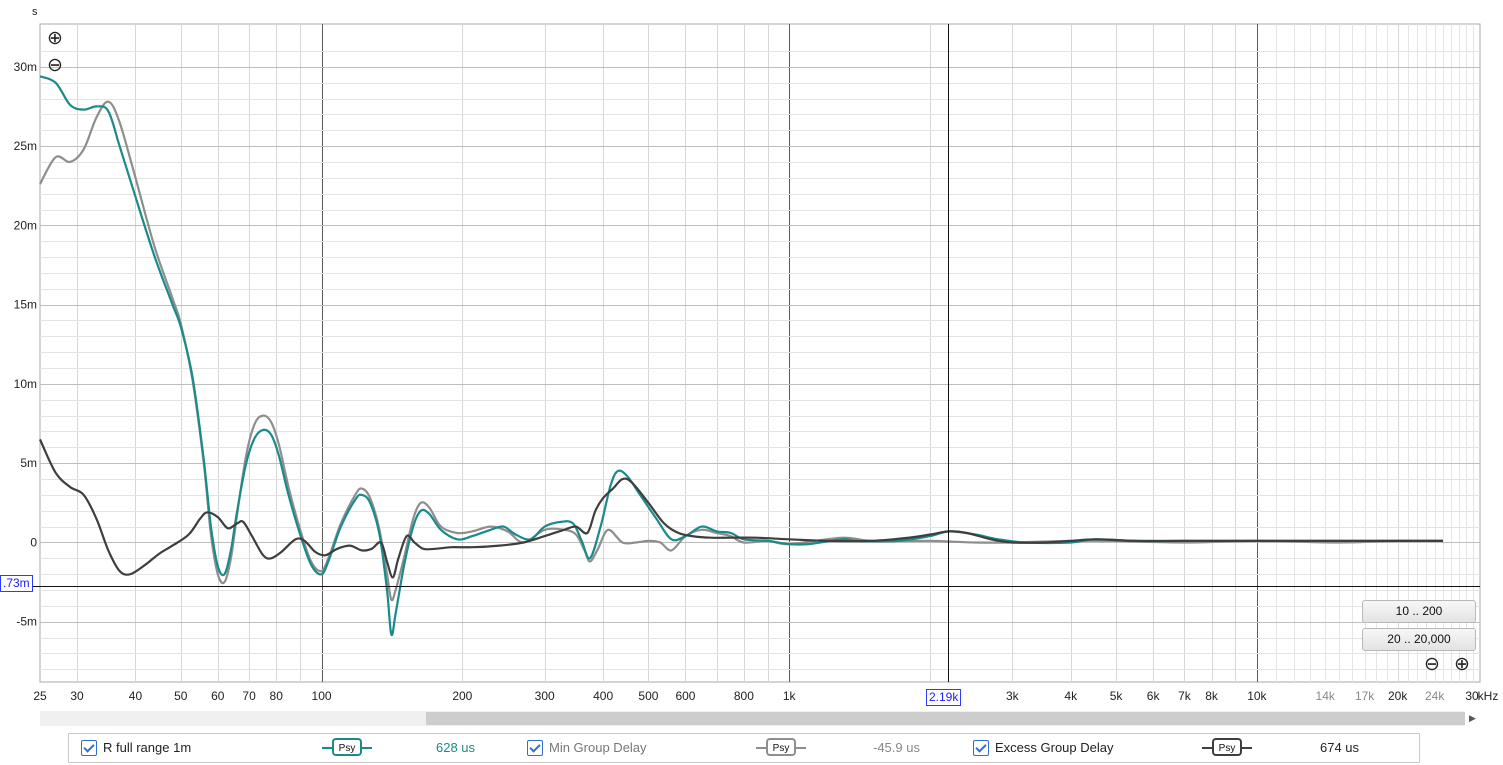 The width and height of the screenshot is (1503, 765). What do you see at coordinates (744, 696) in the screenshot?
I see `x-tick-label: 800` at bounding box center [744, 696].